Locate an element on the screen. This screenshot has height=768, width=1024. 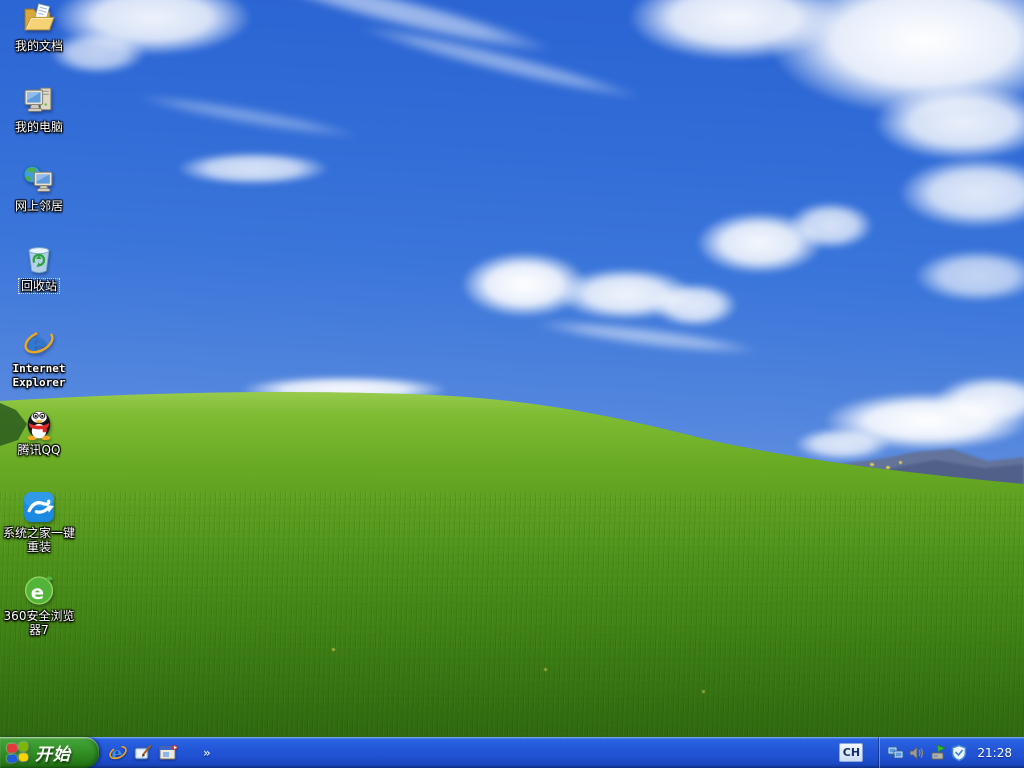
start-button-label: 开始 is located at coordinates (53, 755).